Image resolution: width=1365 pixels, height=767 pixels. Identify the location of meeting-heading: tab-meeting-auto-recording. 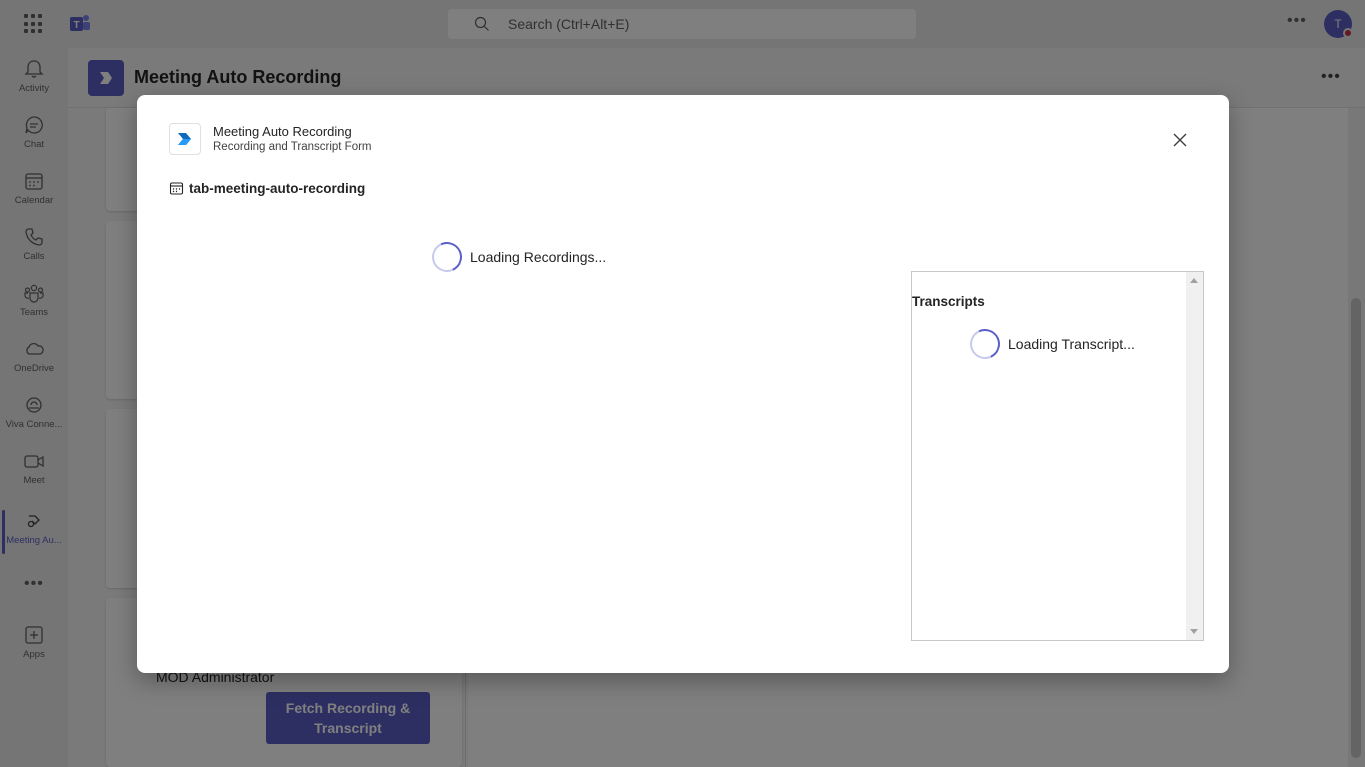
(267, 188).